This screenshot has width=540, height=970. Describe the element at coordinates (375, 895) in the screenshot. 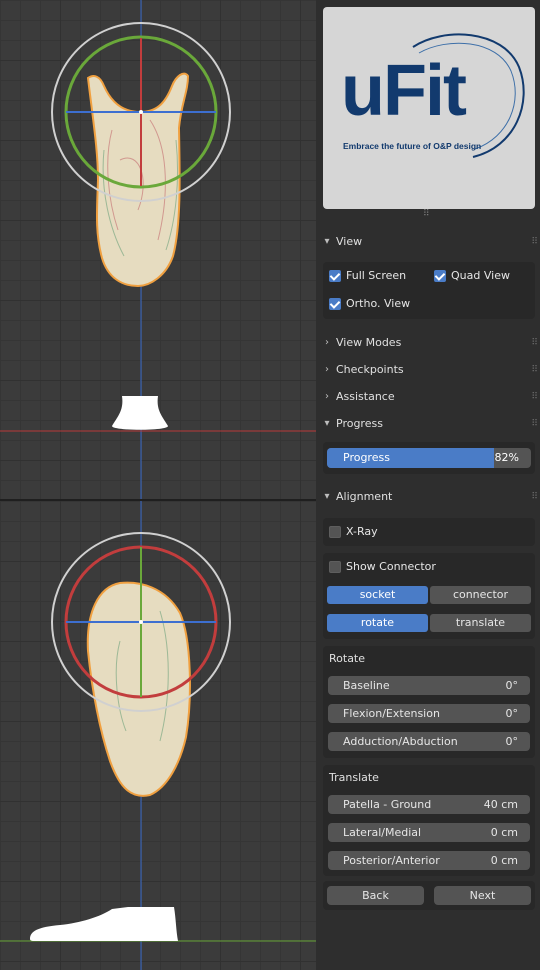

I see `back-button: Back` at that location.